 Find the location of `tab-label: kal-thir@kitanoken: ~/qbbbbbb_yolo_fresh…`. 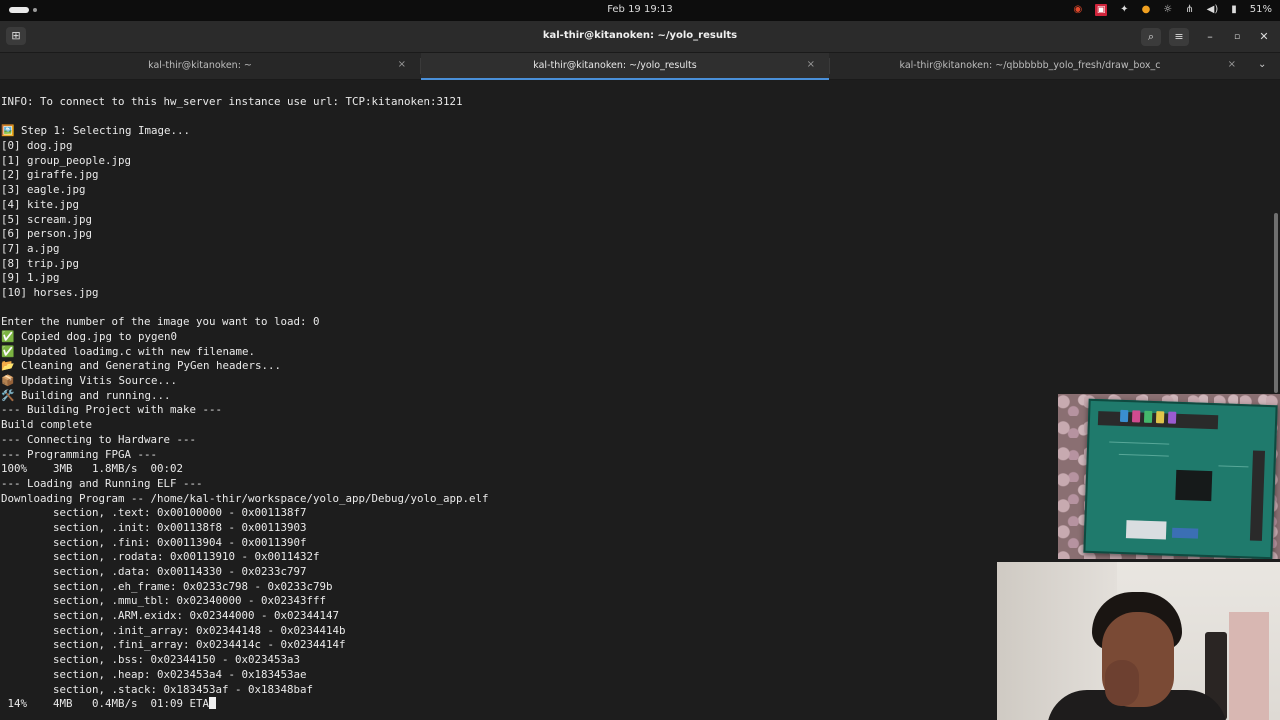

tab-label: kal-thir@kitanoken: ~/qbbbbbb_yolo_fresh… is located at coordinates (1030, 65).